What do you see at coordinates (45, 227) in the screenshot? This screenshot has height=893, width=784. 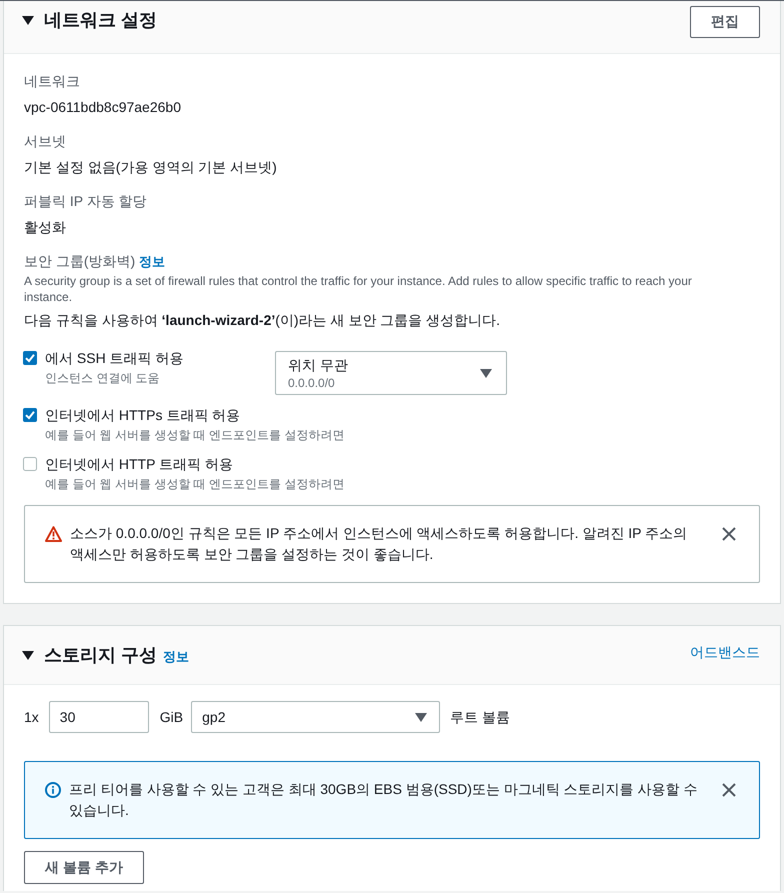 I see `field-value: 활성화` at bounding box center [45, 227].